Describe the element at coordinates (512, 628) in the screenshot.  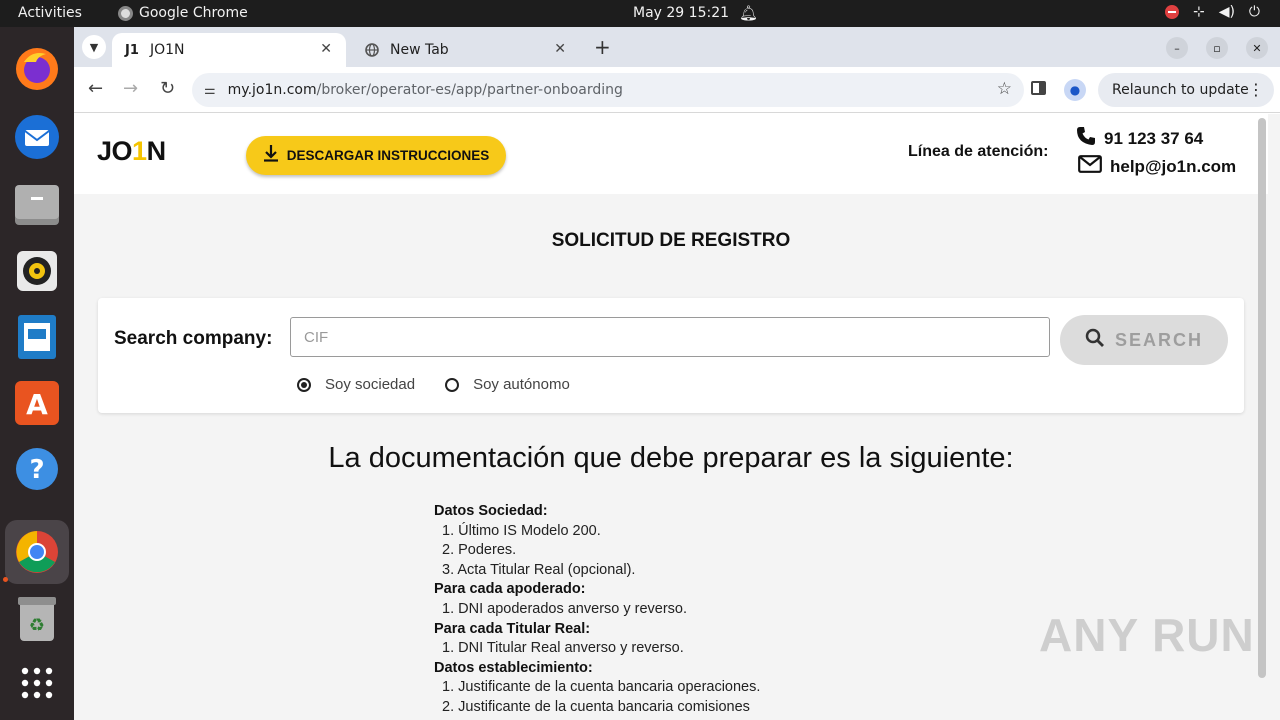
I see `section-title: Para cada Titular Real:` at that location.